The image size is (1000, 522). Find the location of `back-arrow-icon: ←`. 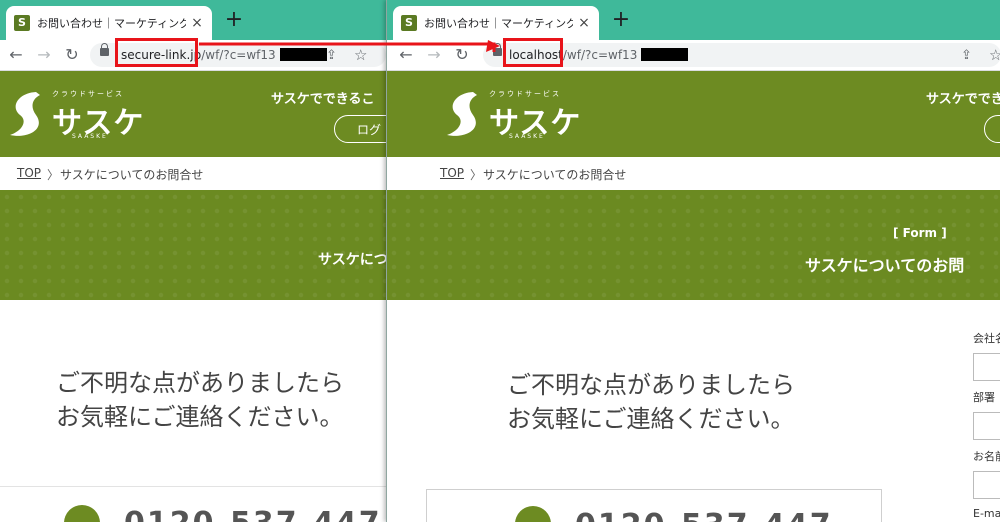

back-arrow-icon: ← is located at coordinates (16, 55).